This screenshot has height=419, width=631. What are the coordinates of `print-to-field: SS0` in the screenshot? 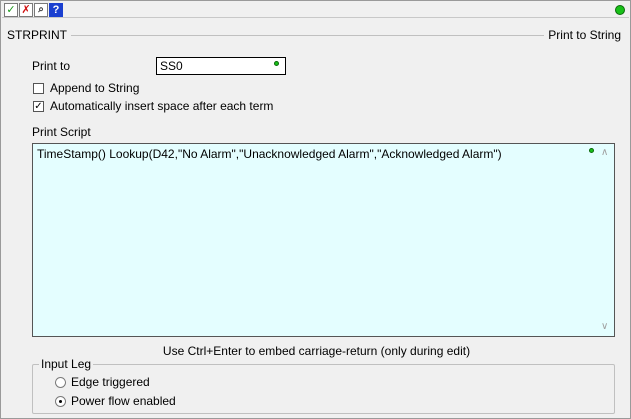 It's located at (221, 66).